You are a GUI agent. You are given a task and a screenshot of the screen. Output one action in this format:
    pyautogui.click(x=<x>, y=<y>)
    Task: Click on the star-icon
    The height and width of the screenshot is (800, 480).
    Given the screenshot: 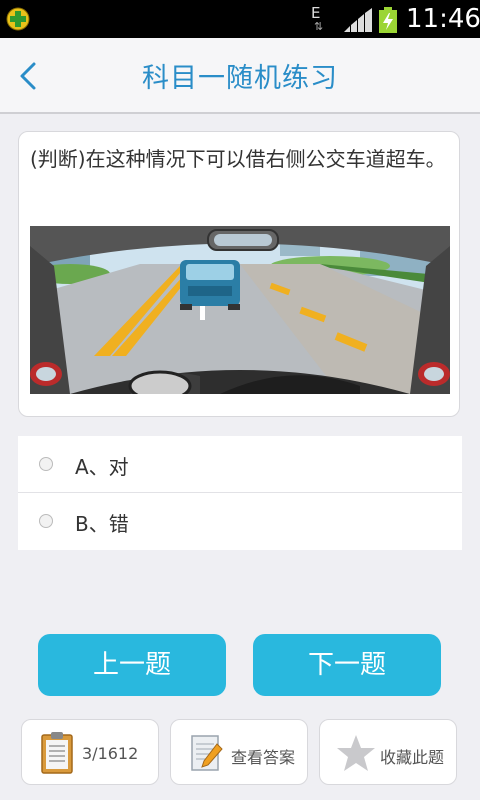 What is the action you would take?
    pyautogui.click(x=356, y=753)
    